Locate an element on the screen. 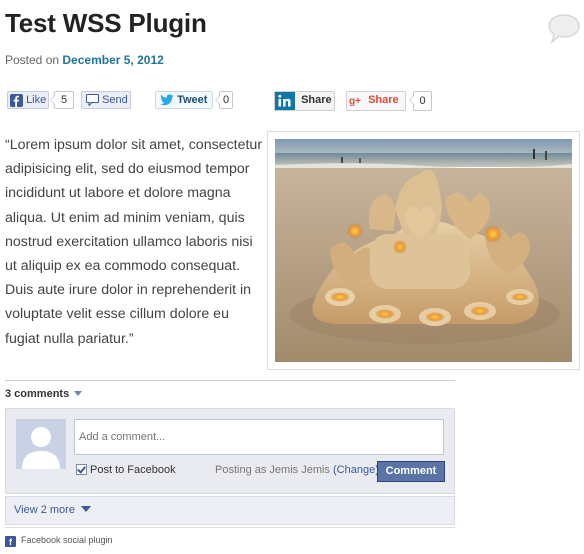 Image resolution: width=584 pixels, height=554 pixels. facebook-plugin-footer: f Facebook social plugin is located at coordinates (230, 539).